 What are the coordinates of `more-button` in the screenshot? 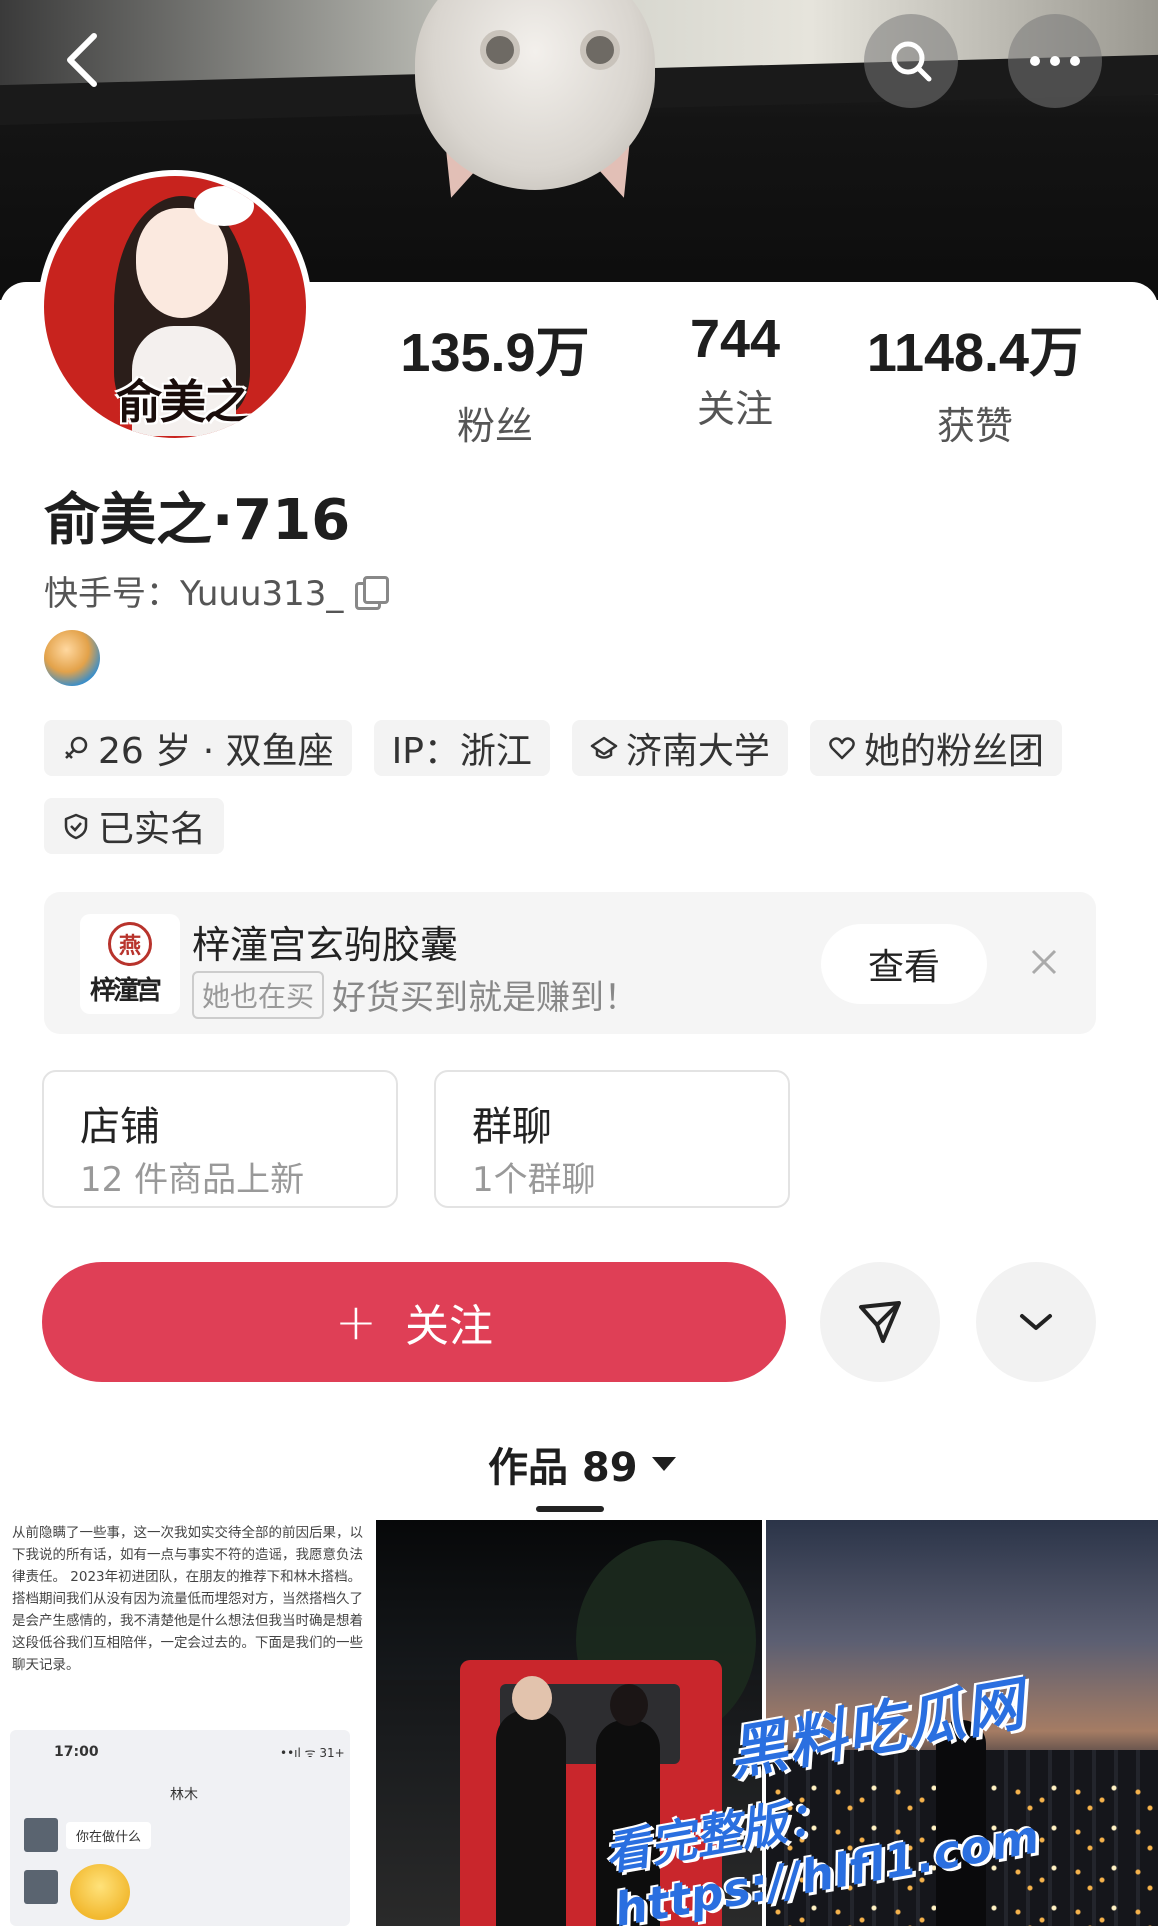 It's located at (1055, 61).